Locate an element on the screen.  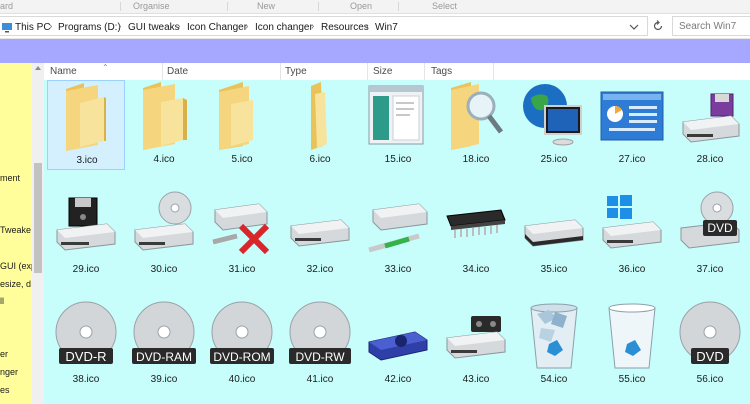
file-name: 55.ico is located at coordinates (632, 379).